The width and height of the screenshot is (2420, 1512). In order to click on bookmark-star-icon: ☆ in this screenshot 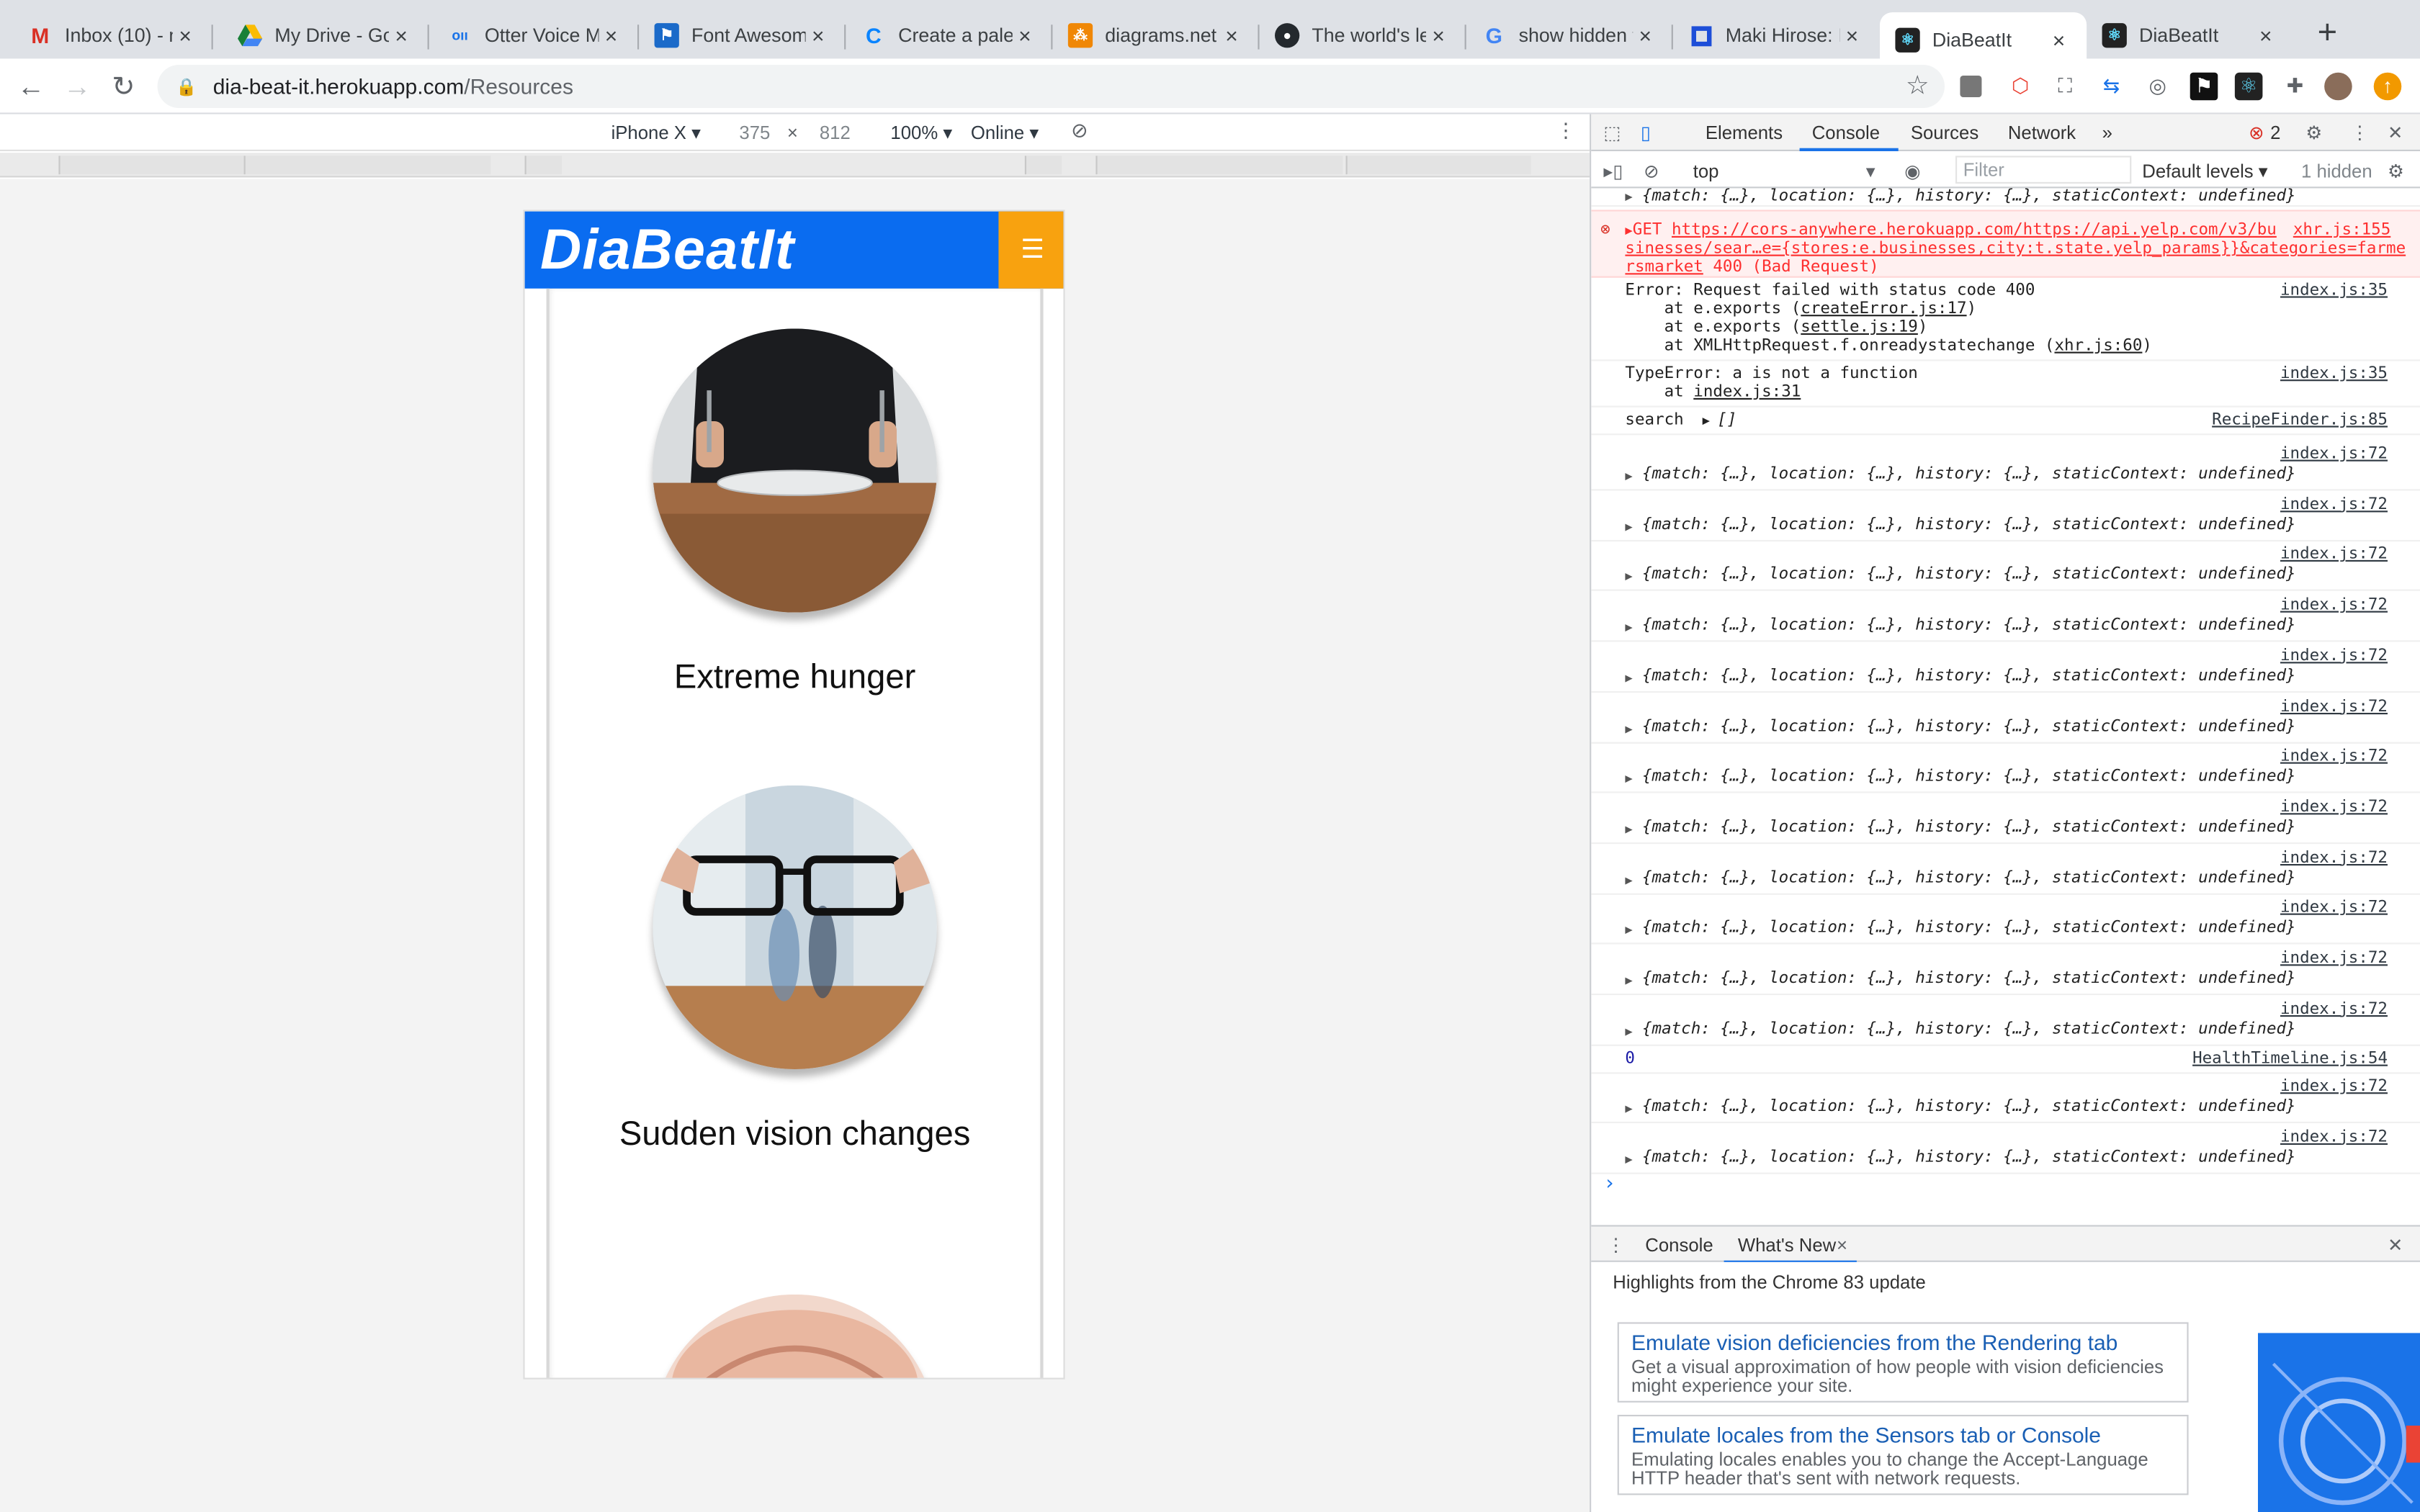, I will do `click(1918, 86)`.